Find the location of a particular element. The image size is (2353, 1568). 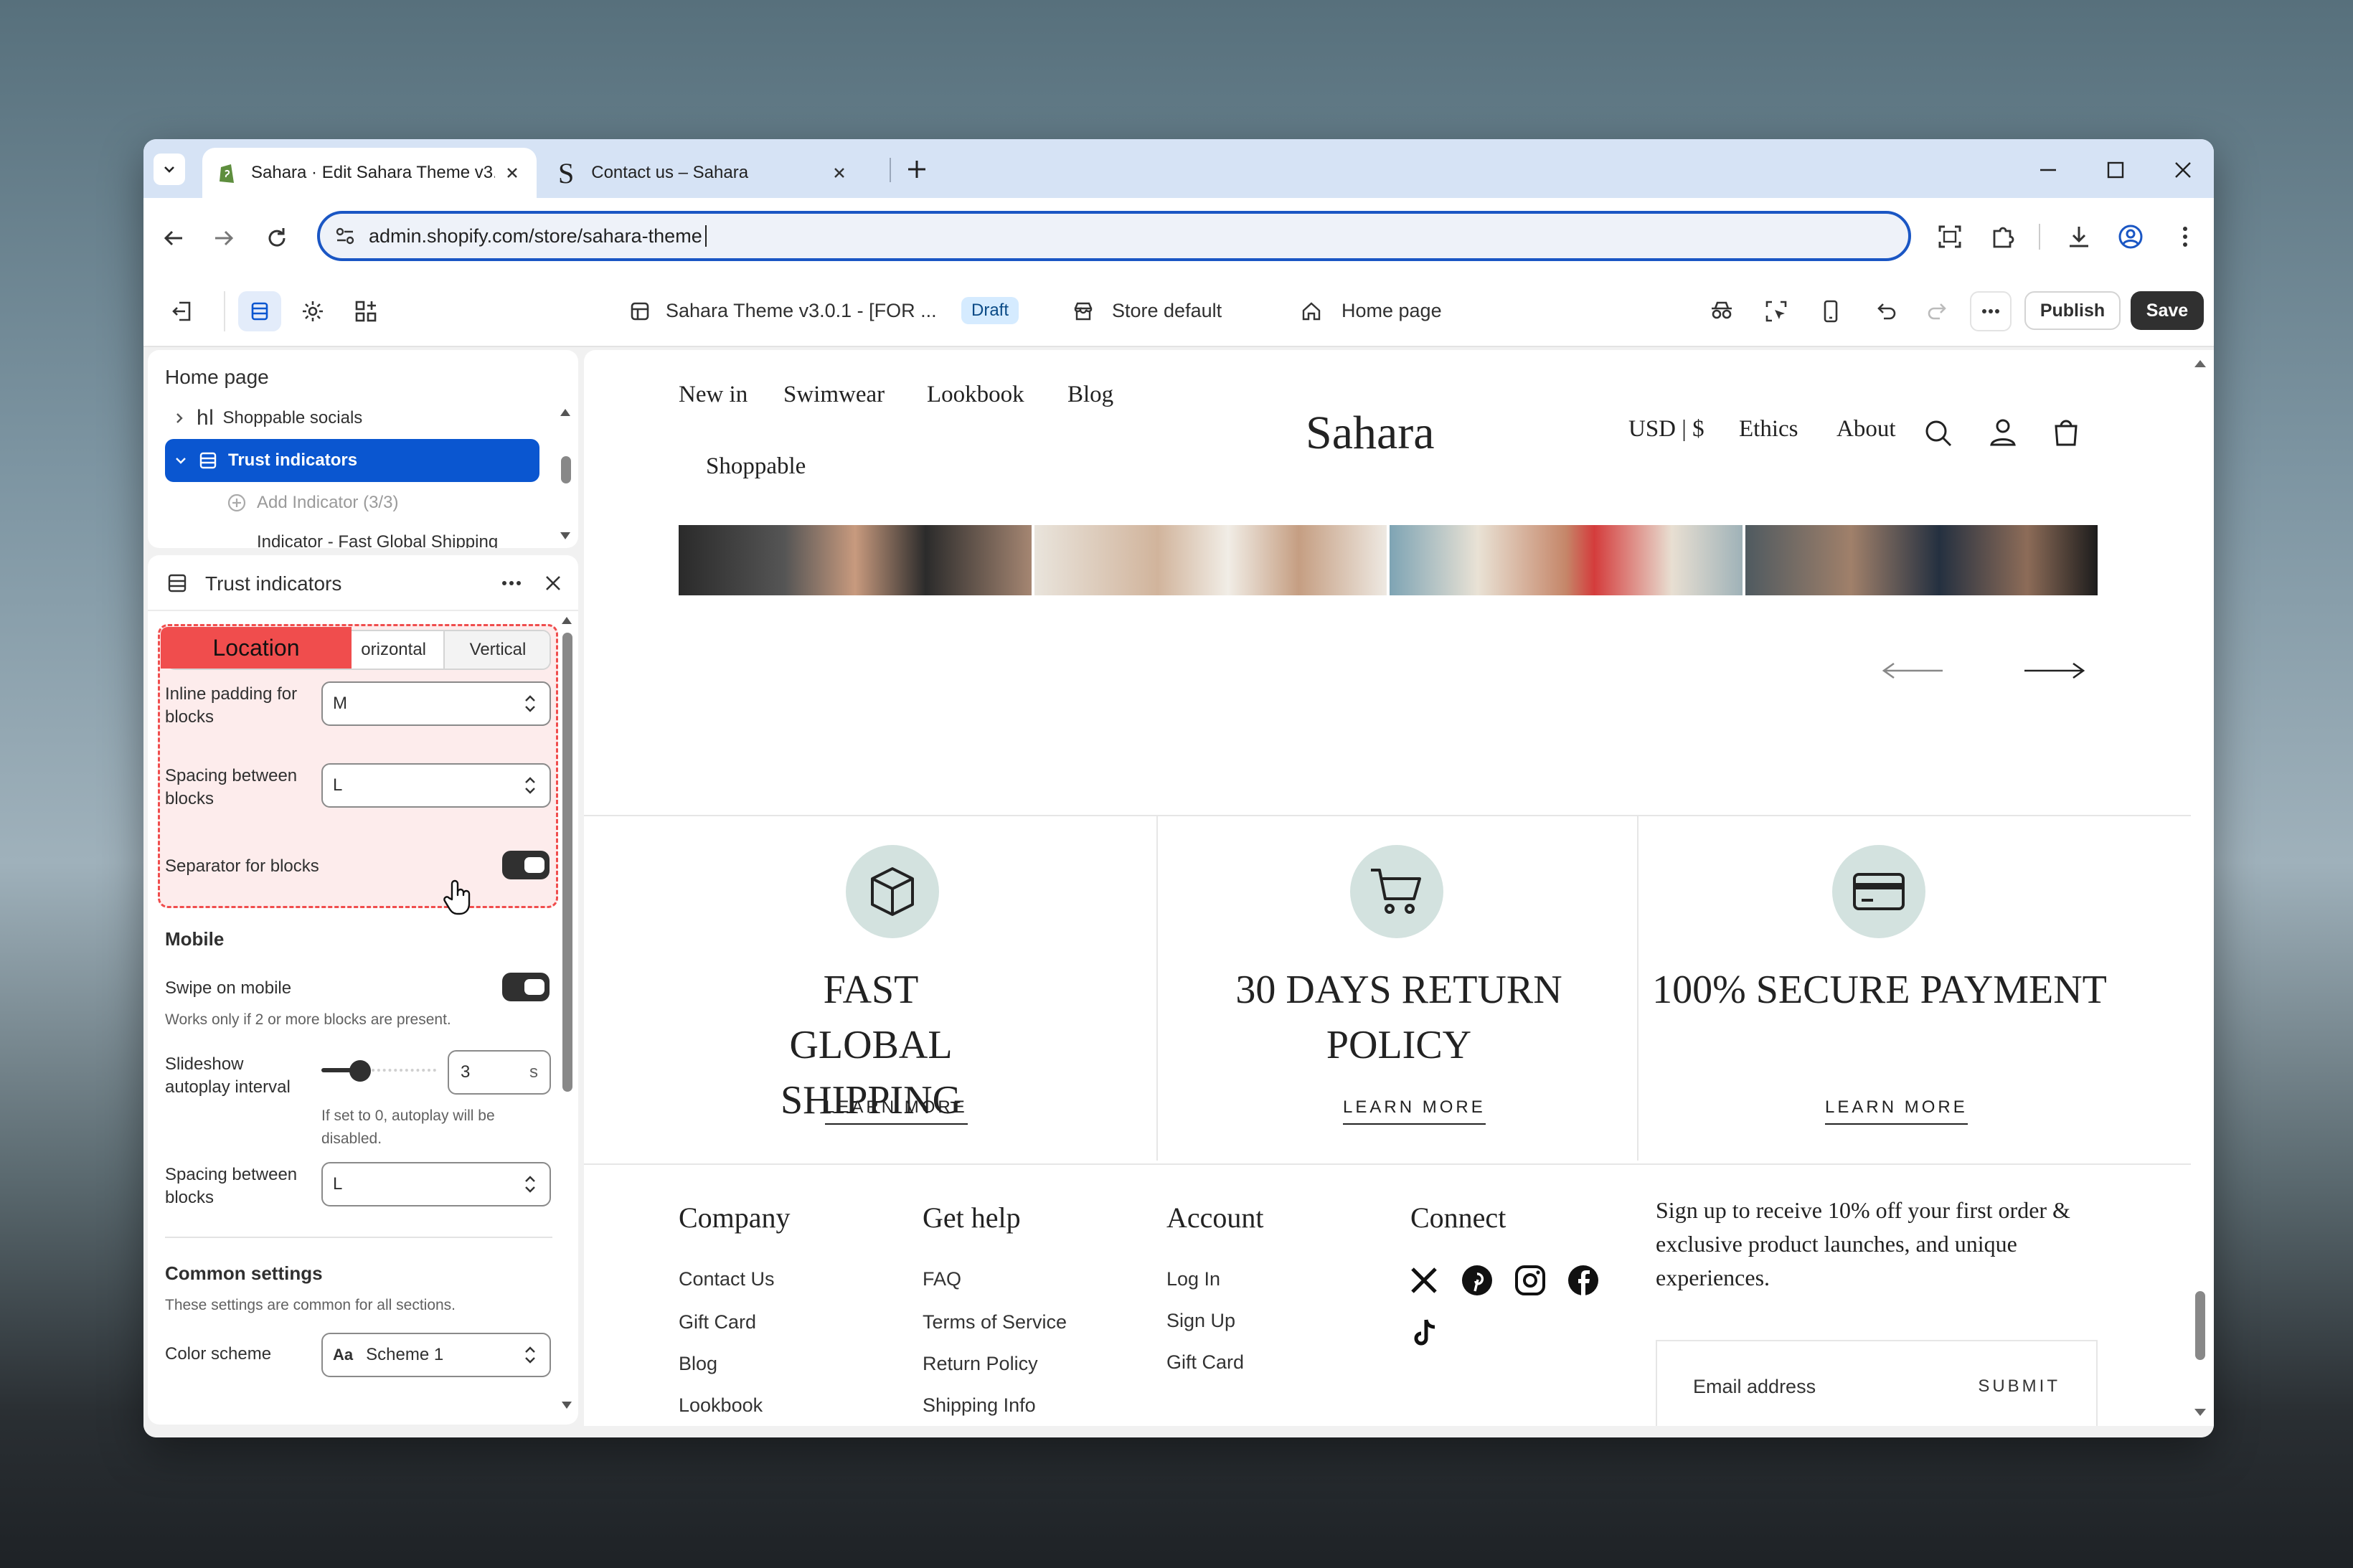

mobile-preview-icon is located at coordinates (1831, 311).